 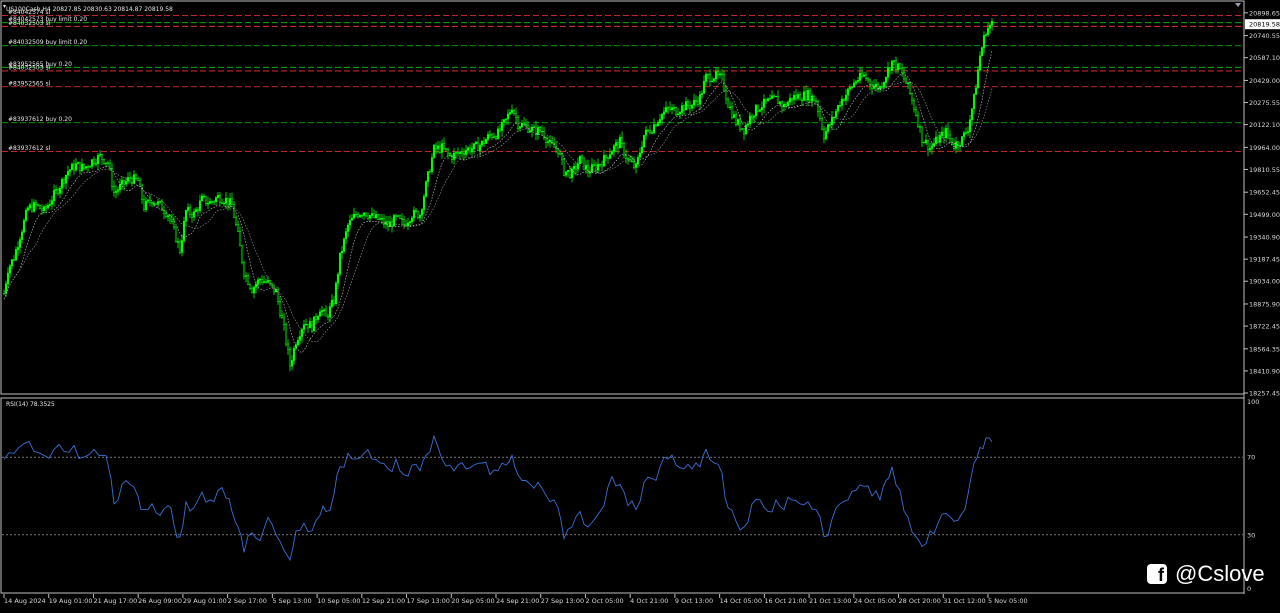 What do you see at coordinates (785, 601) in the screenshot?
I see `time-axis-label: 16 Oct 21:00` at bounding box center [785, 601].